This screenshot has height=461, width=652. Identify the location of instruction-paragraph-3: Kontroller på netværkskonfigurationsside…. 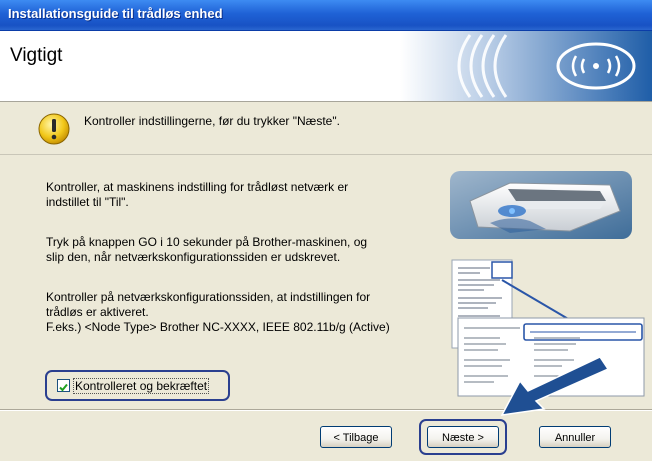
(218, 312).